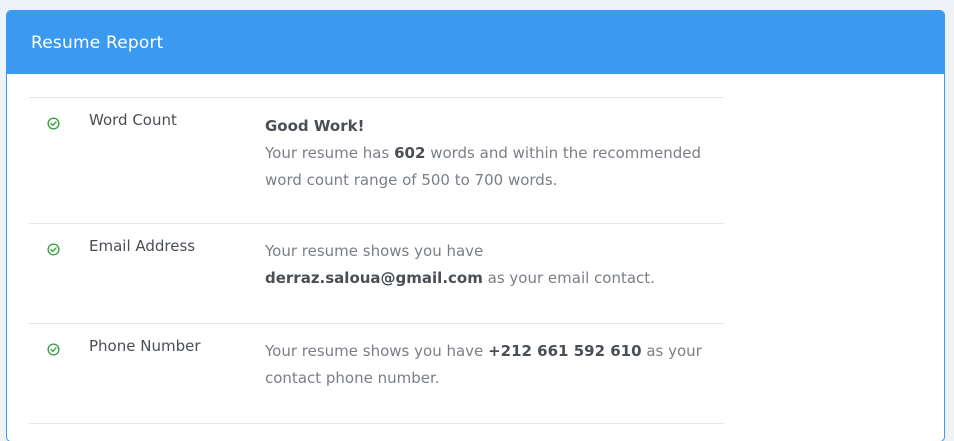 The height and width of the screenshot is (441, 954). Describe the element at coordinates (410, 153) in the screenshot. I see `word-count-value: 602` at that location.